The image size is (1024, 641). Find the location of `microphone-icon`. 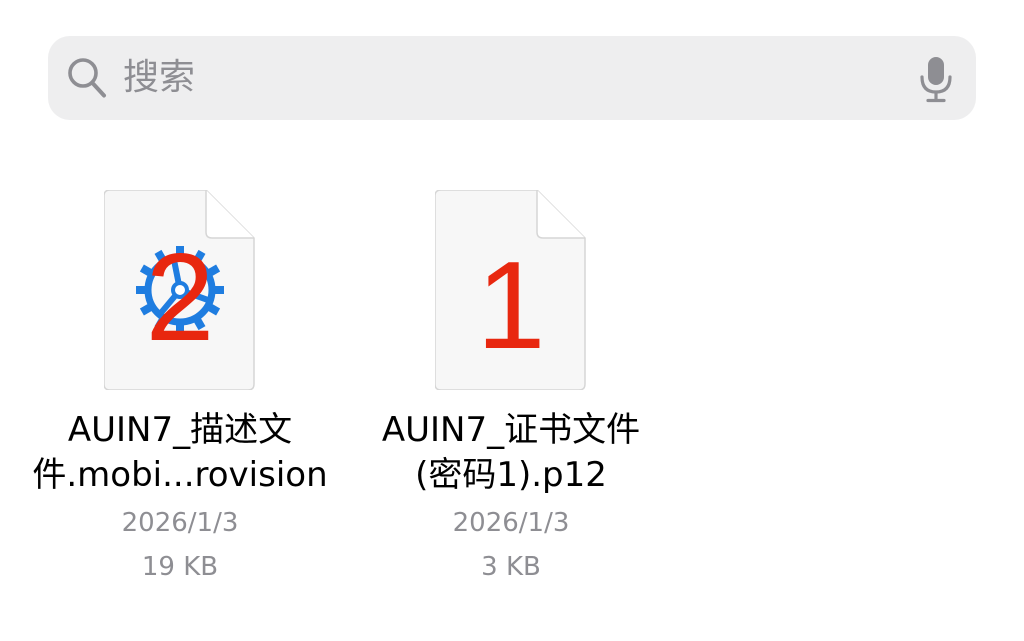

microphone-icon is located at coordinates (936, 79).